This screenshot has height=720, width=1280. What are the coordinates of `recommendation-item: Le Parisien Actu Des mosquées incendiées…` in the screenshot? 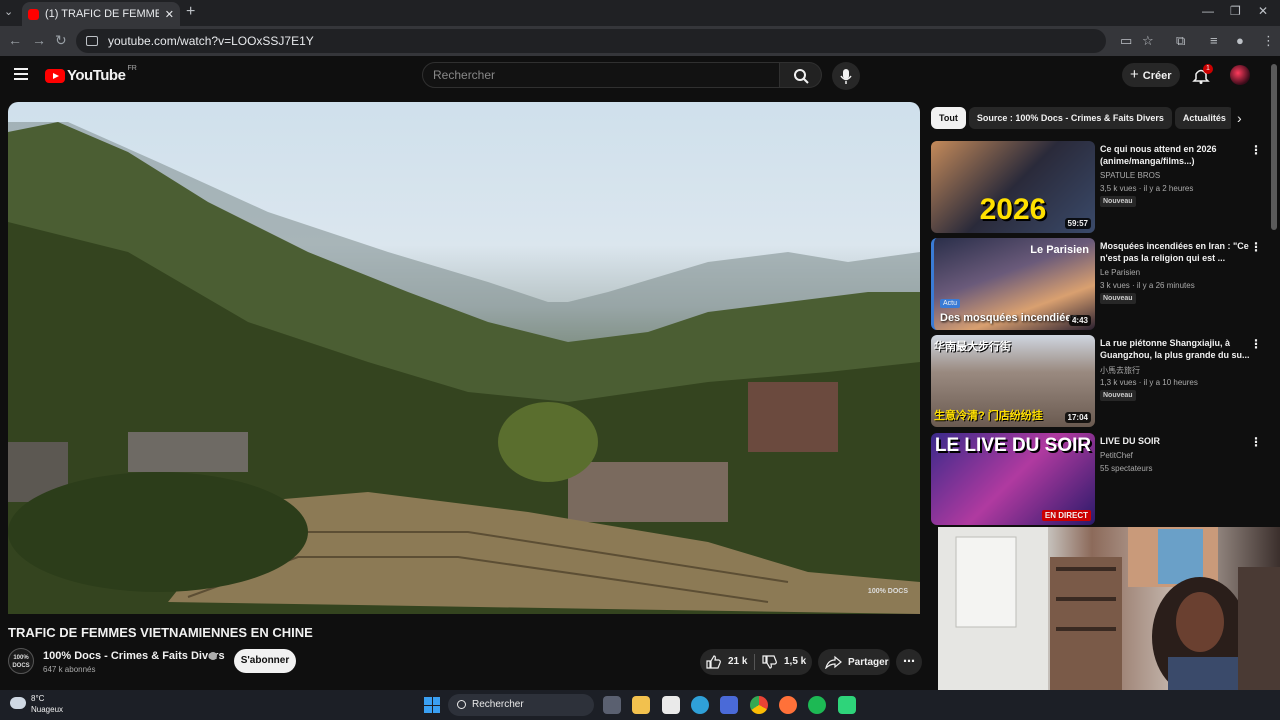 It's located at (1101, 284).